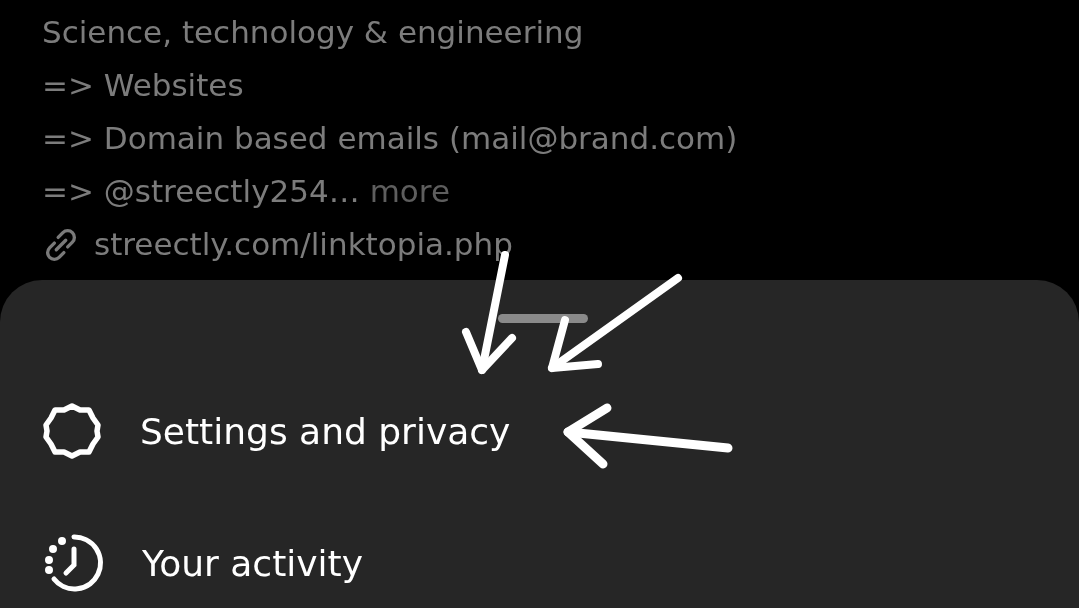  Describe the element at coordinates (325, 431) in the screenshot. I see `menu-item: Settings and privacy` at that location.